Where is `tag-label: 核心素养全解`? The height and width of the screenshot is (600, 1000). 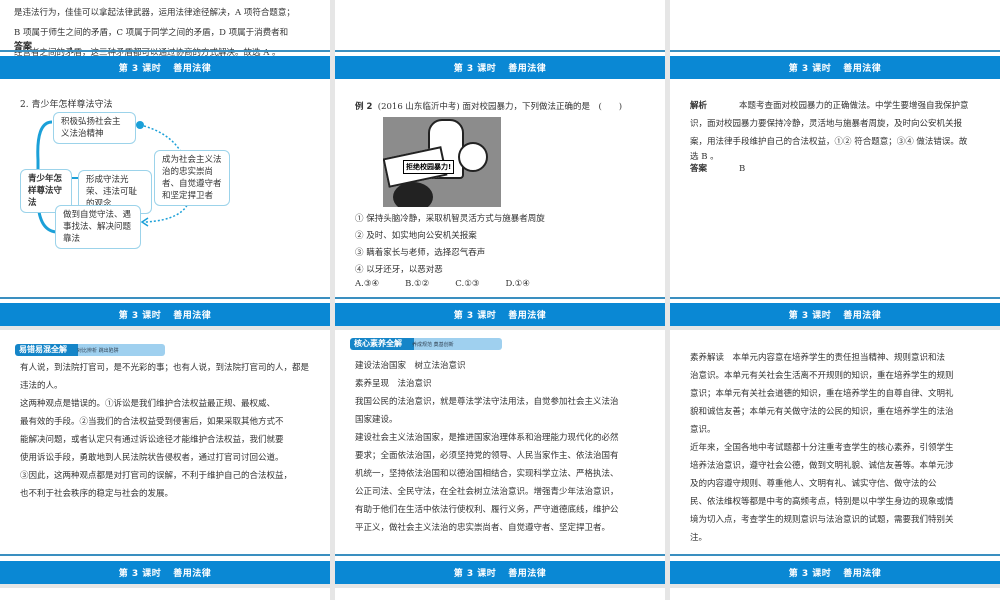 tag-label: 核心素养全解 is located at coordinates (378, 343).